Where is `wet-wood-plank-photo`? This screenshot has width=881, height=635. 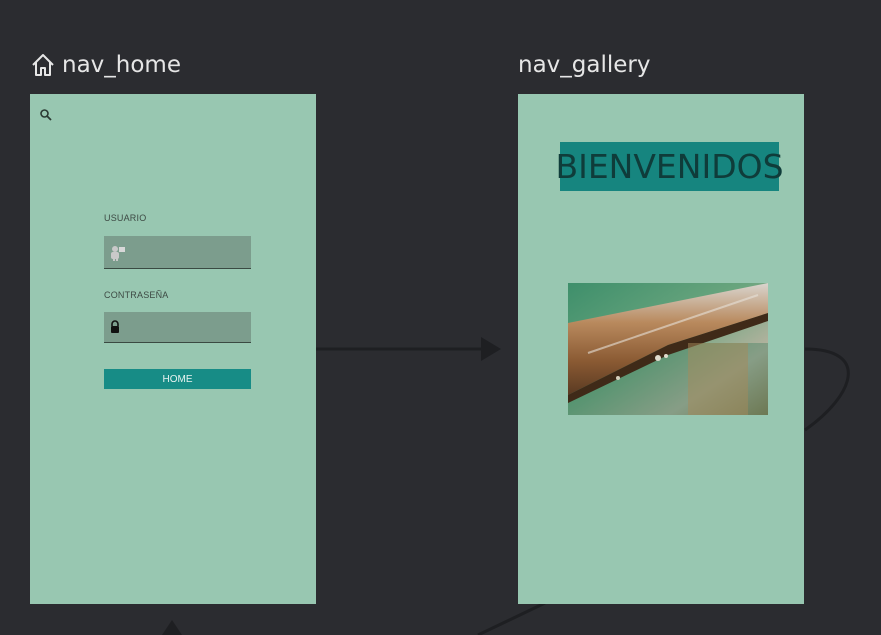
wet-wood-plank-photo is located at coordinates (668, 349).